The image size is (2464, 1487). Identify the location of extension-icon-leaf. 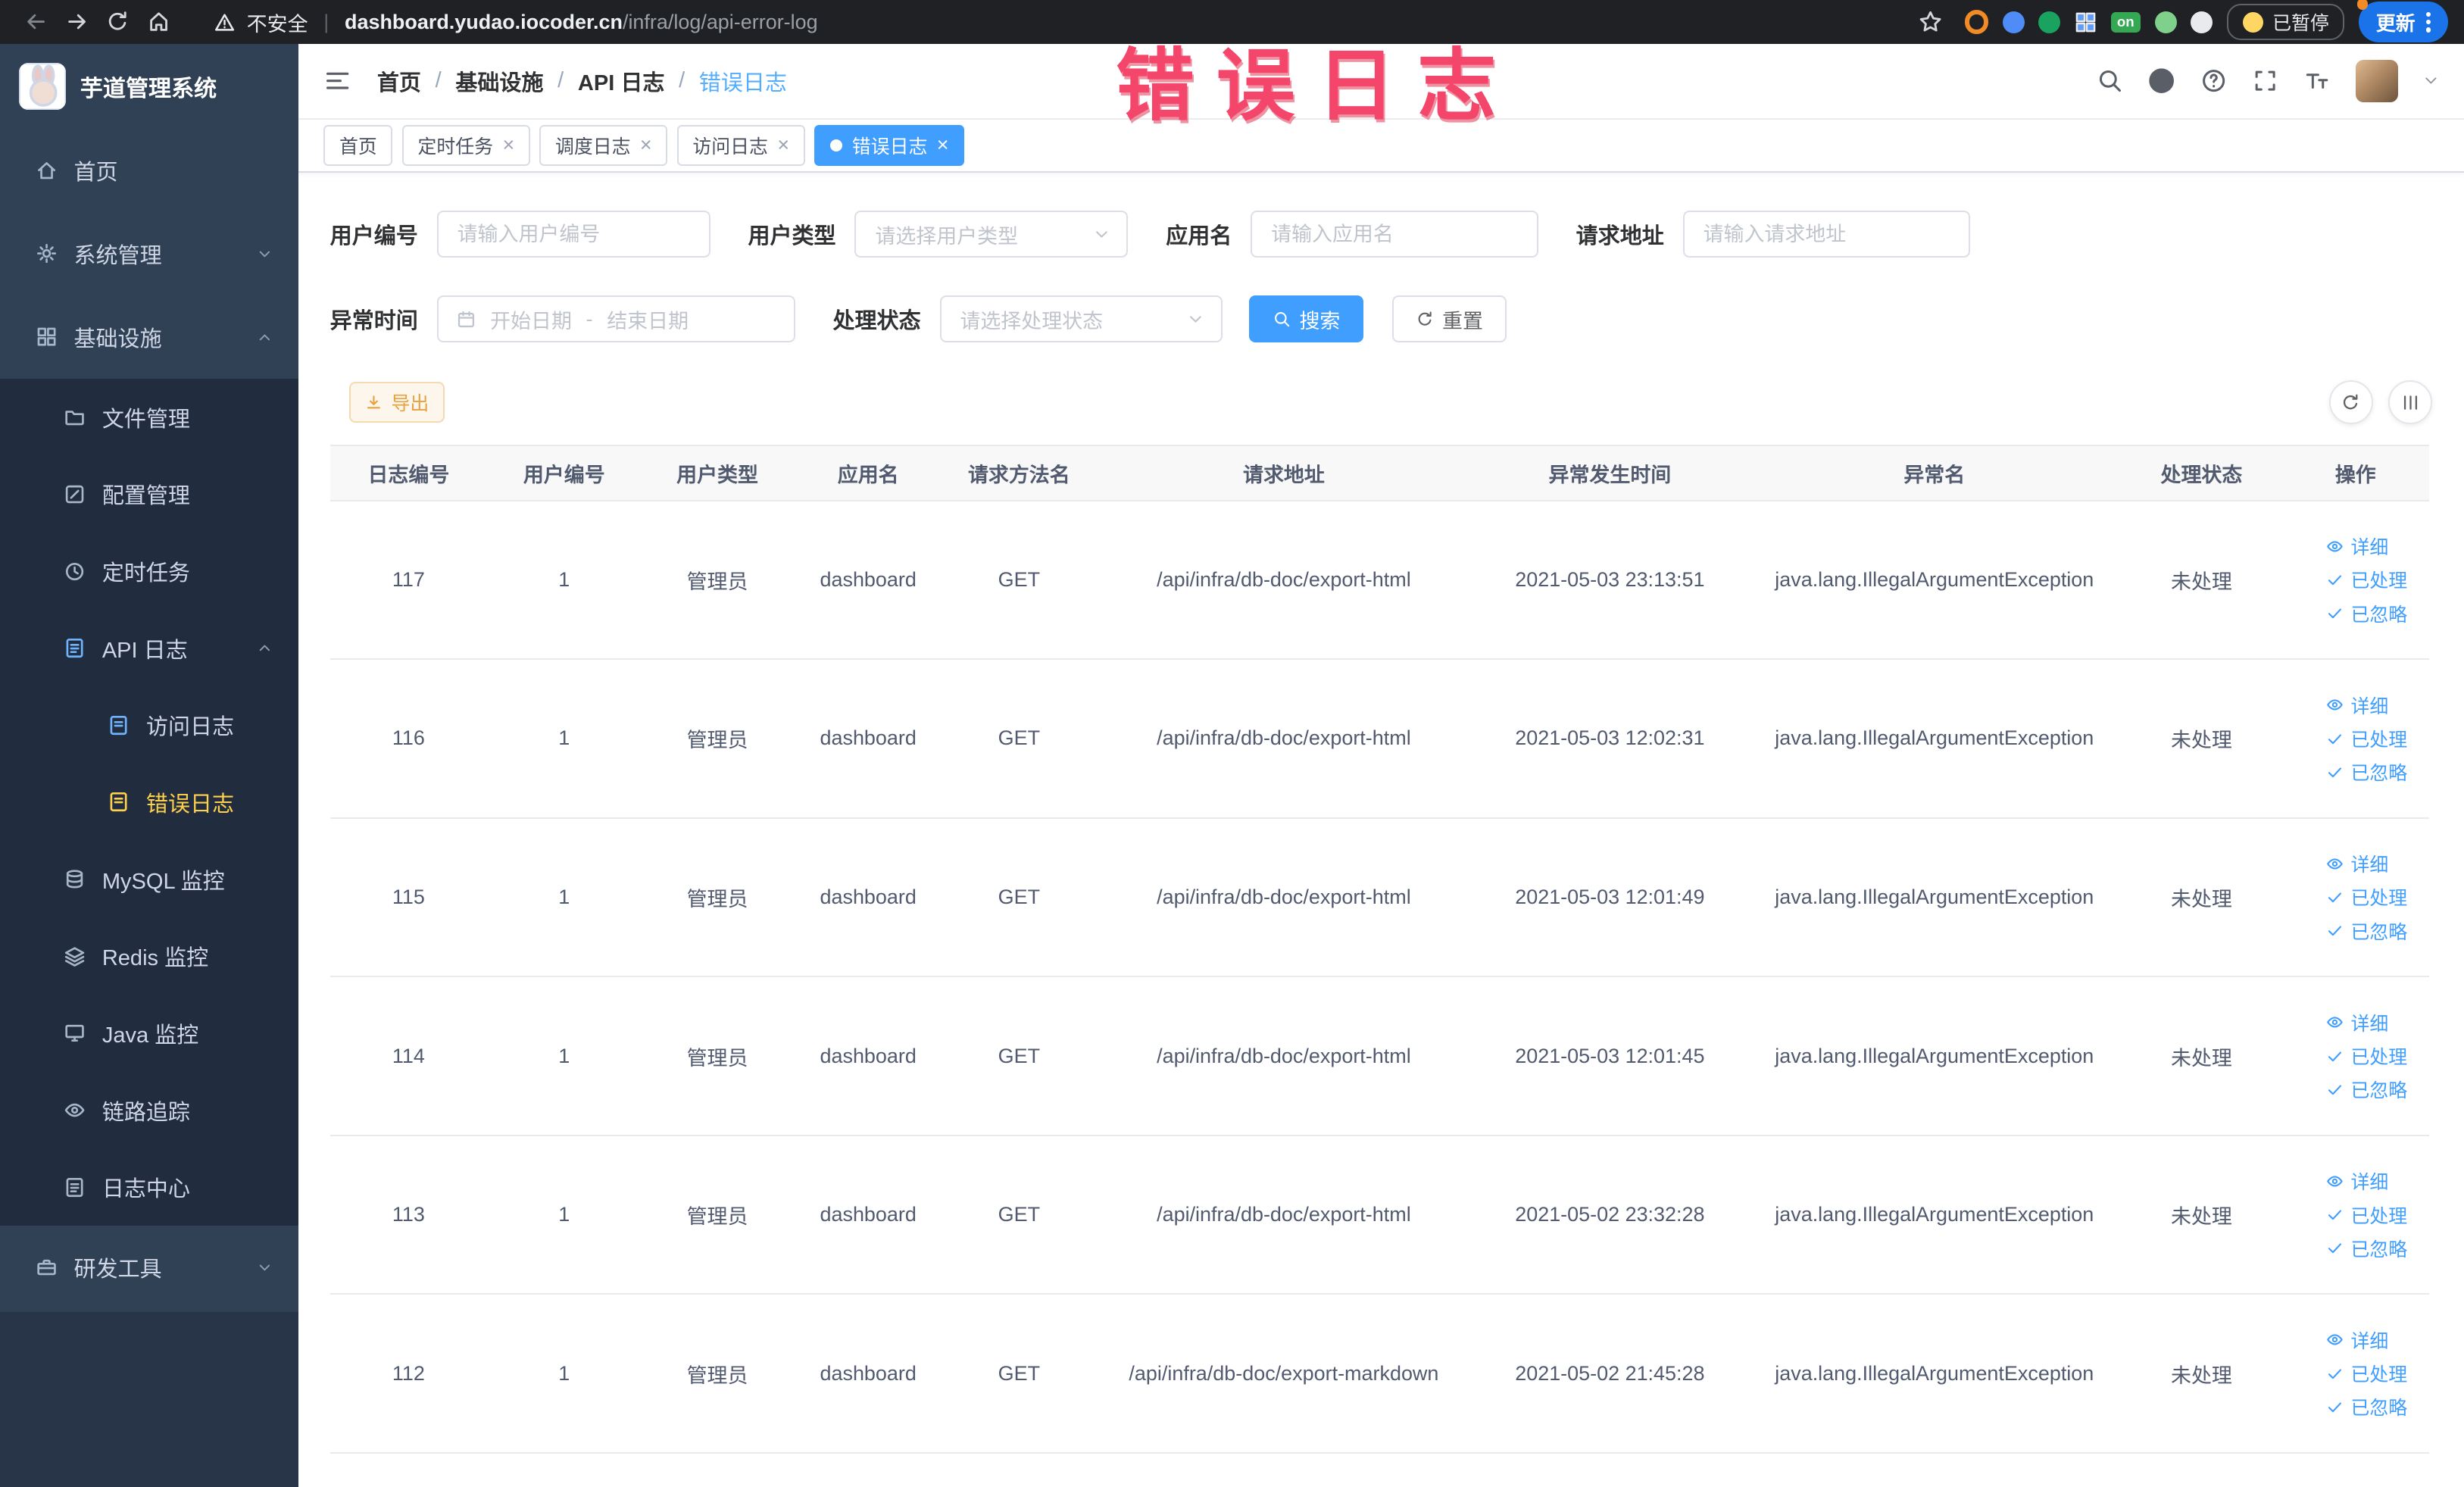
(2165, 22).